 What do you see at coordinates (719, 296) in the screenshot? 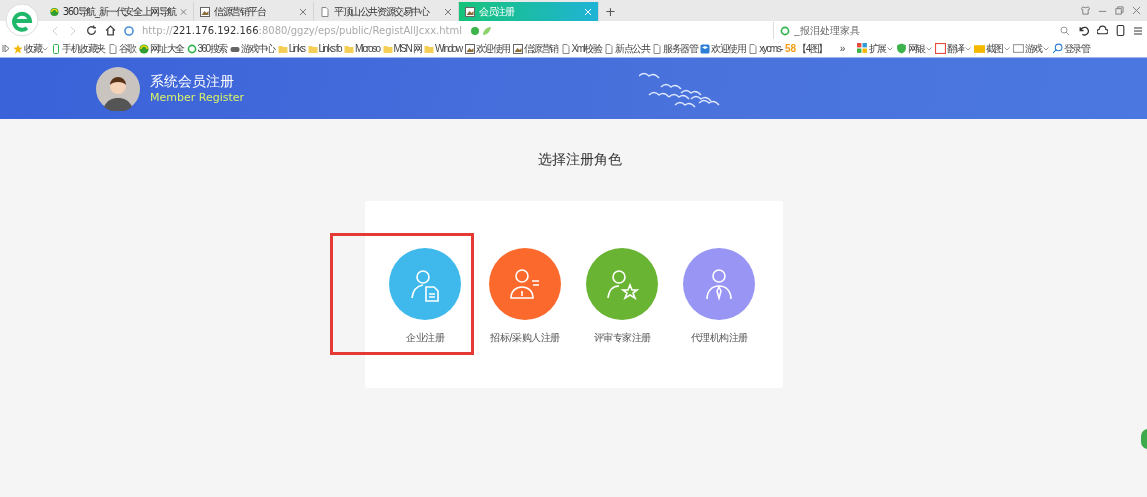
I see `role-option: 代理机构注册` at bounding box center [719, 296].